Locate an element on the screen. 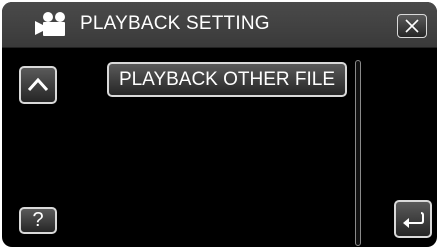 The width and height of the screenshot is (439, 249). chevron-up-icon is located at coordinates (38, 84).